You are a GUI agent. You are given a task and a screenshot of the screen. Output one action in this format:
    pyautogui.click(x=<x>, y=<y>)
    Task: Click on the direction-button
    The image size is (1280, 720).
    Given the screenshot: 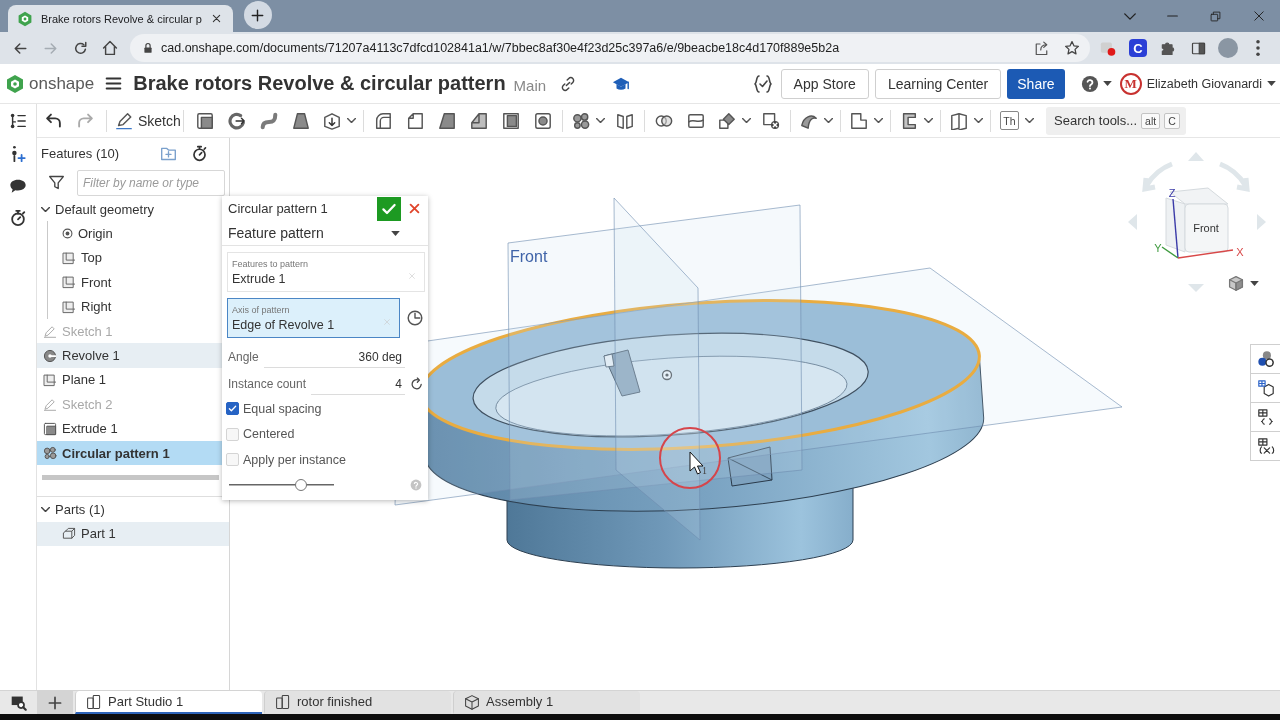 What is the action you would take?
    pyautogui.click(x=415, y=318)
    